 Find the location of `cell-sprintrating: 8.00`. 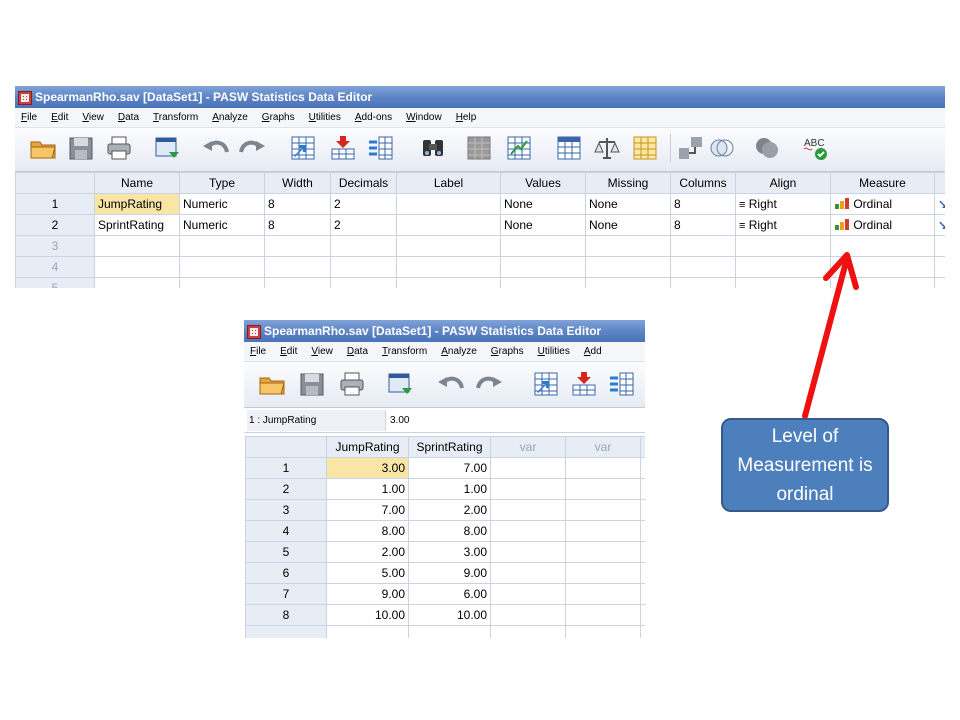

cell-sprintrating: 8.00 is located at coordinates (449, 531).